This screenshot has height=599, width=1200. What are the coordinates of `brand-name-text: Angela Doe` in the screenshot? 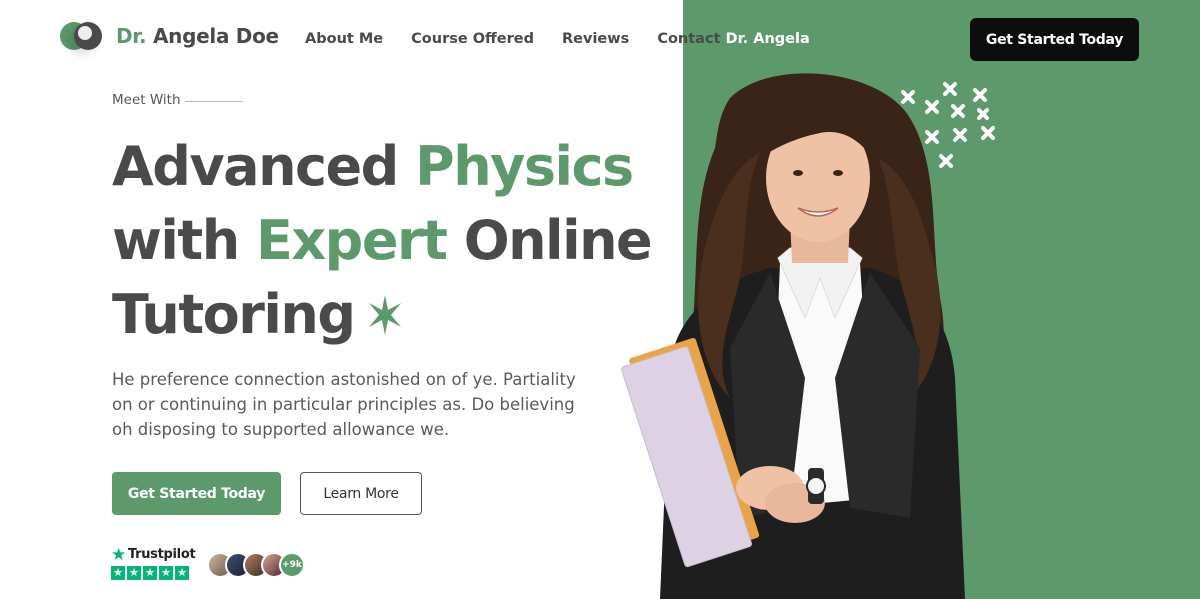 It's located at (215, 36).